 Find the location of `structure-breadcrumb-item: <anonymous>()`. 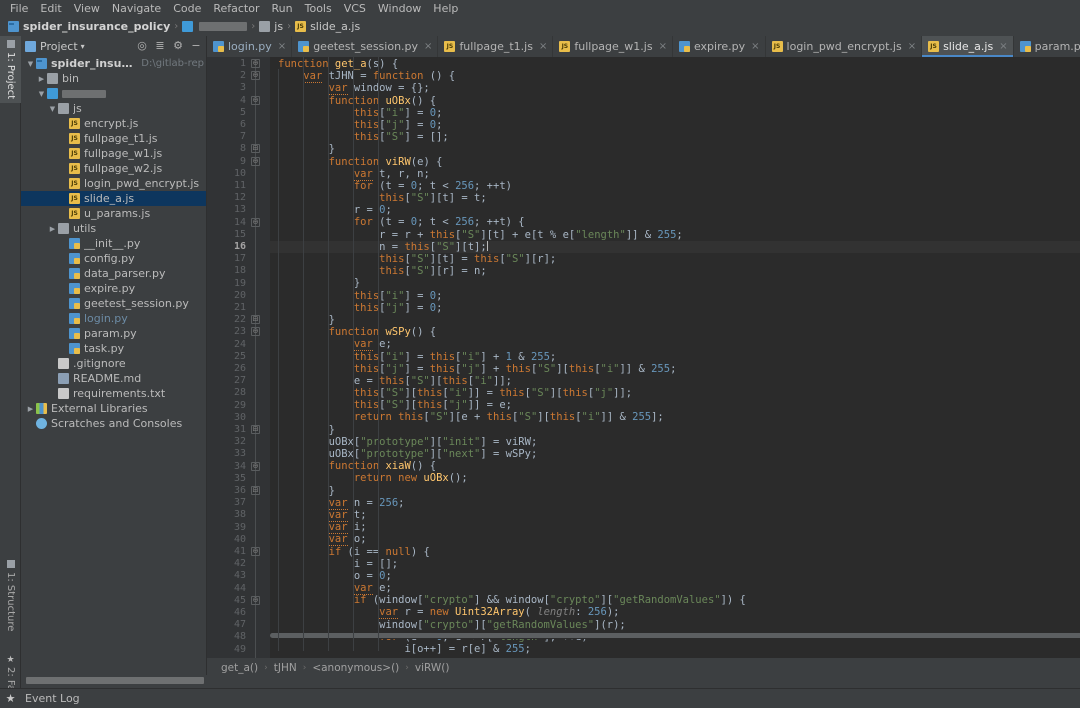

structure-breadcrumb-item: <anonymous>() is located at coordinates (355, 668).